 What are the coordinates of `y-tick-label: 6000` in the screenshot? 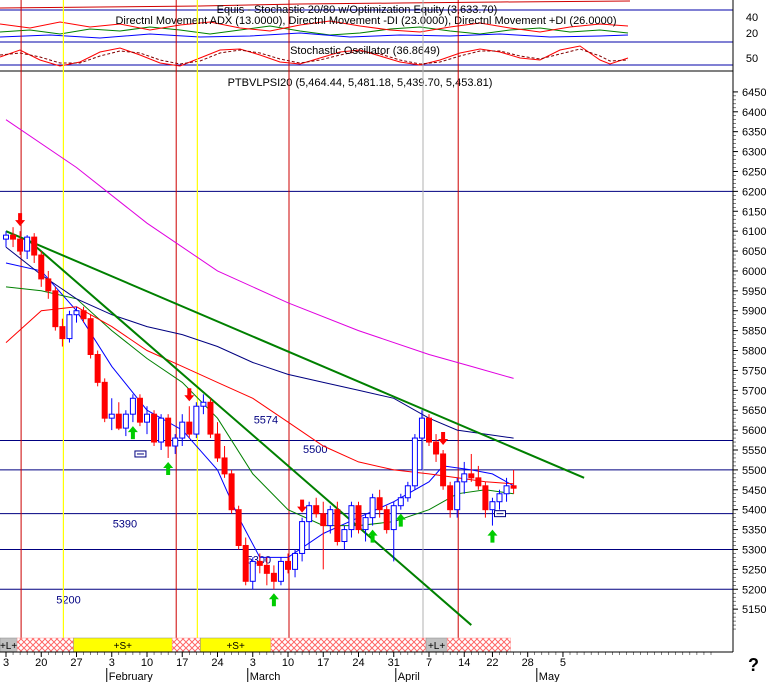 It's located at (754, 272).